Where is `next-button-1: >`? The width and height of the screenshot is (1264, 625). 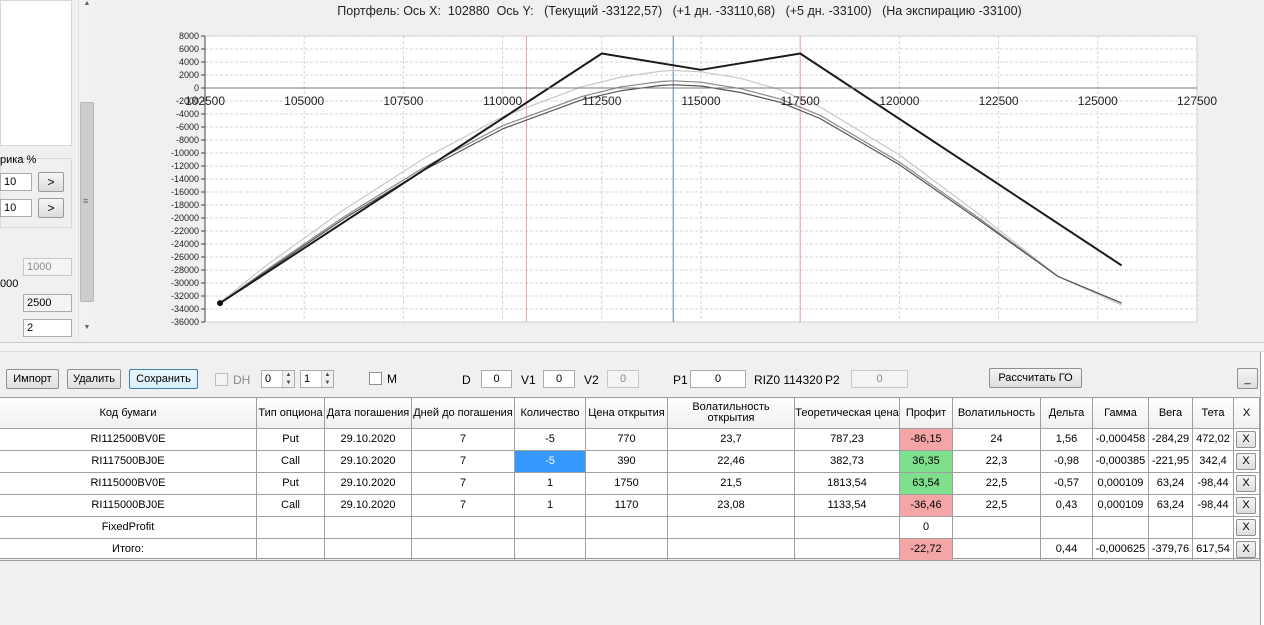
next-button-1: > is located at coordinates (51, 182).